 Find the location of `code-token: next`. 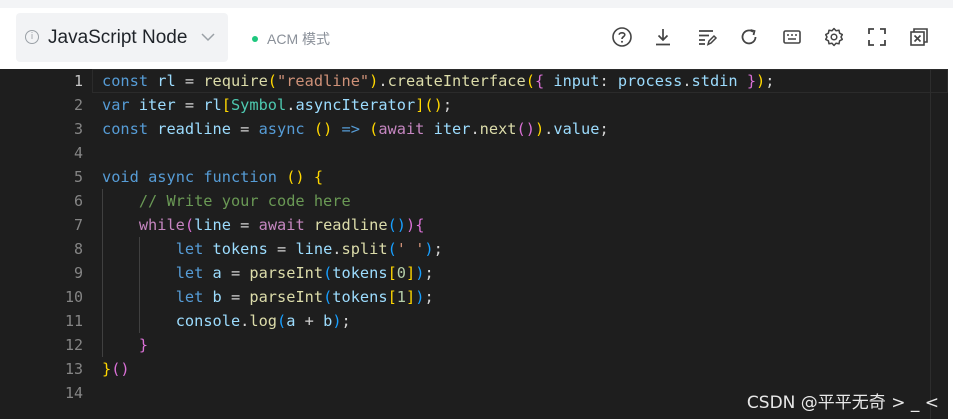

code-token: next is located at coordinates (498, 129).